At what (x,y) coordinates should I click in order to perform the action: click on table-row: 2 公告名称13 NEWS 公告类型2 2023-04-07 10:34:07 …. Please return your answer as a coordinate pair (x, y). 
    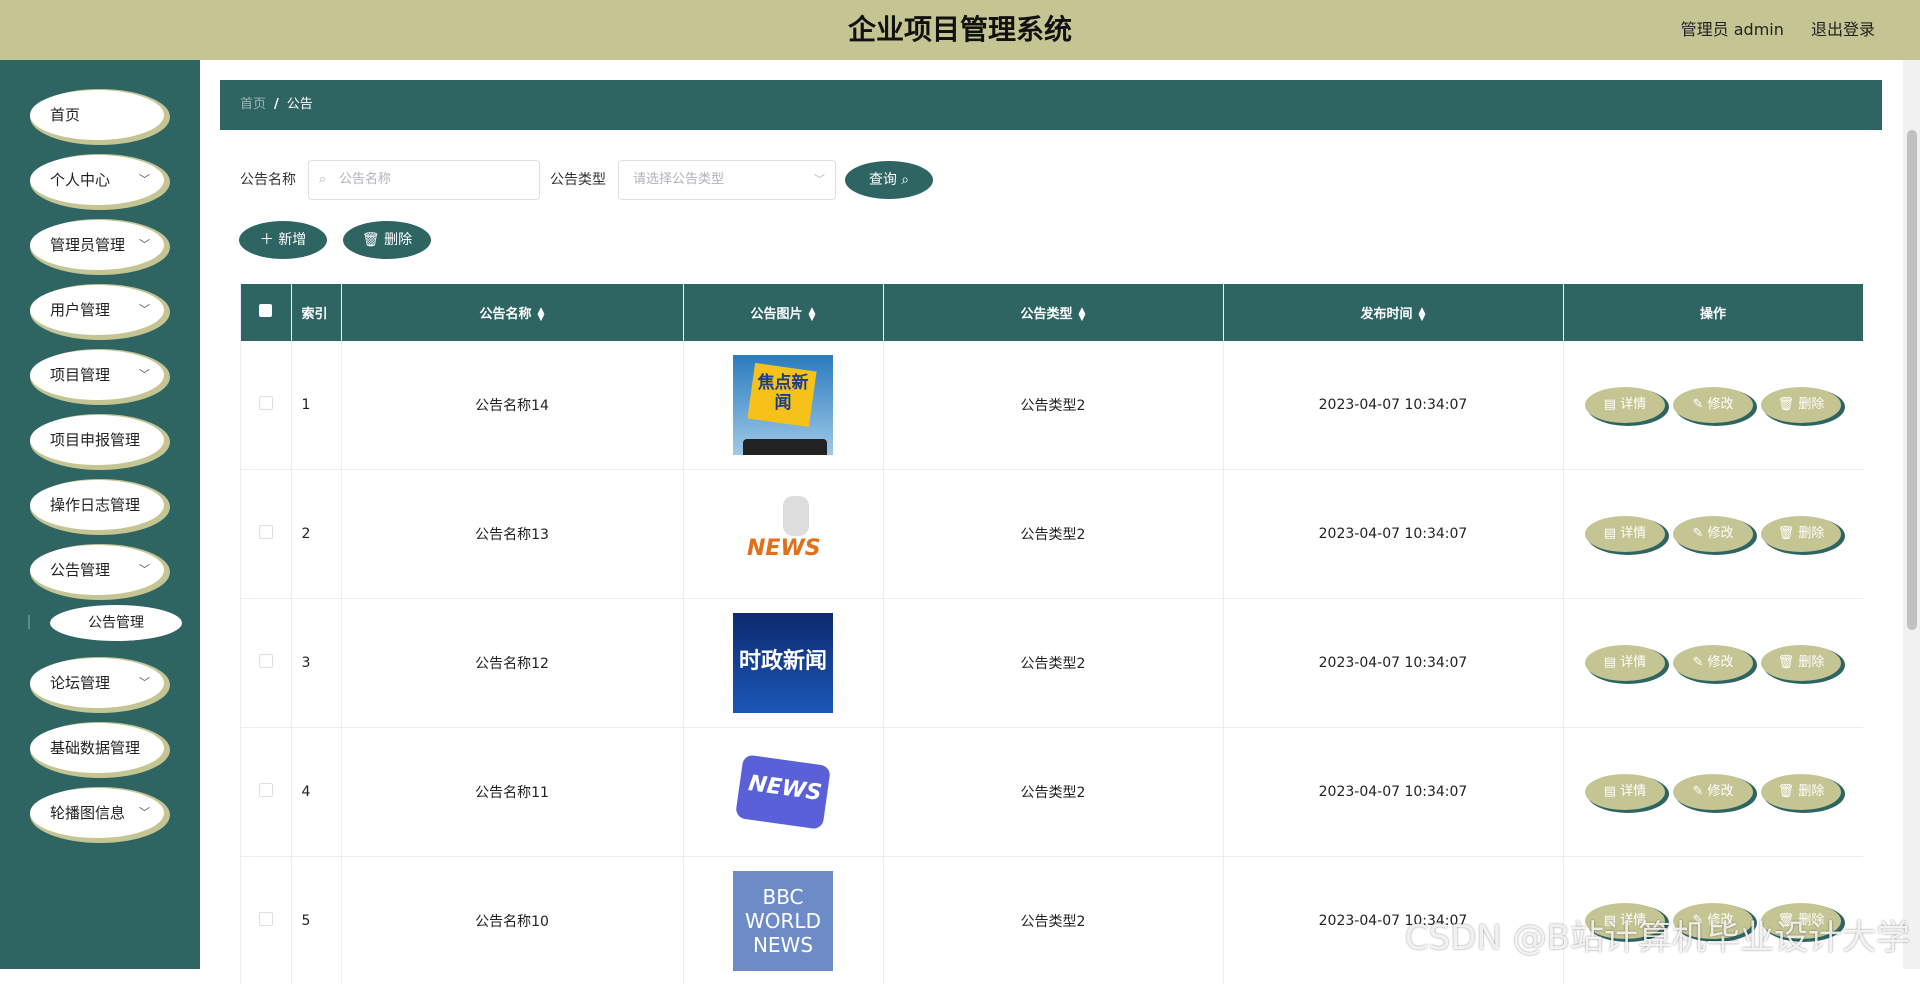
    Looking at the image, I should click on (1052, 534).